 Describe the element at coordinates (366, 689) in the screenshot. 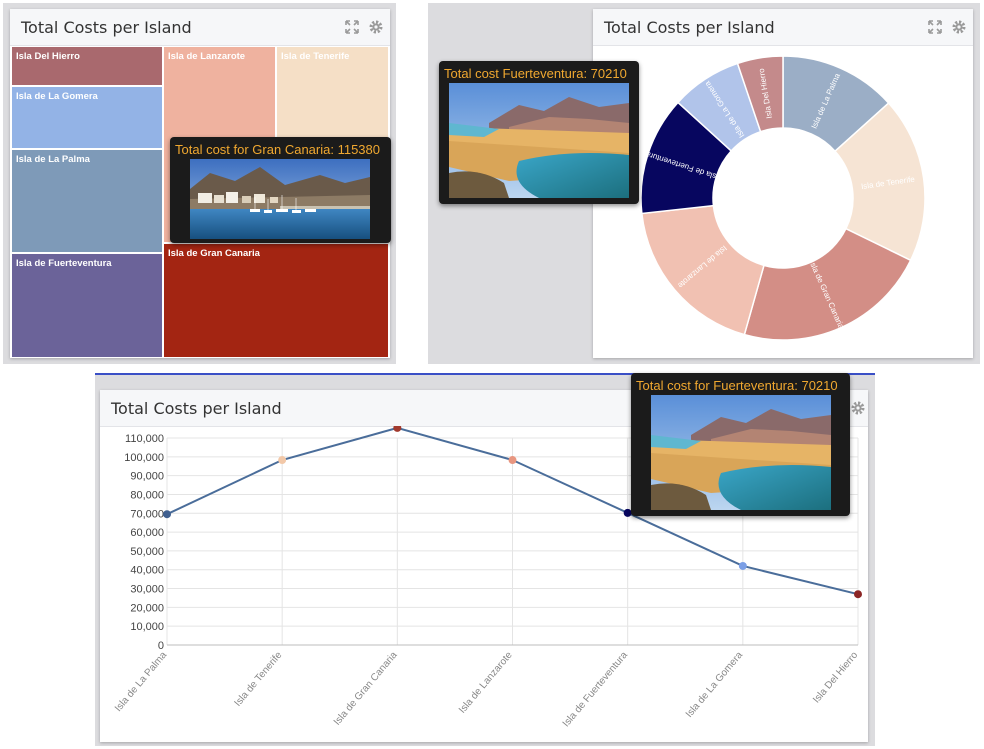

I see `x-tick-label: Isla de Gran Canaria` at that location.